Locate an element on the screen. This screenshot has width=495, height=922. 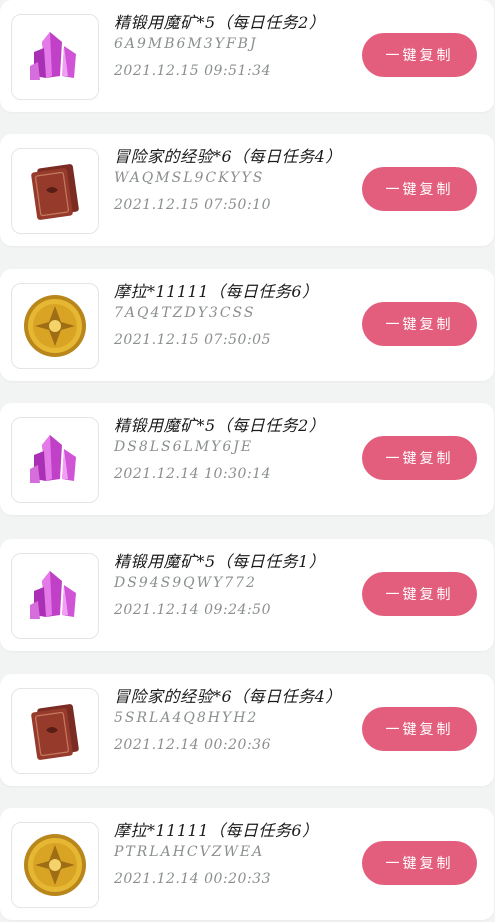
timestamp: 2021.12.14 00:20:36 is located at coordinates (192, 745).